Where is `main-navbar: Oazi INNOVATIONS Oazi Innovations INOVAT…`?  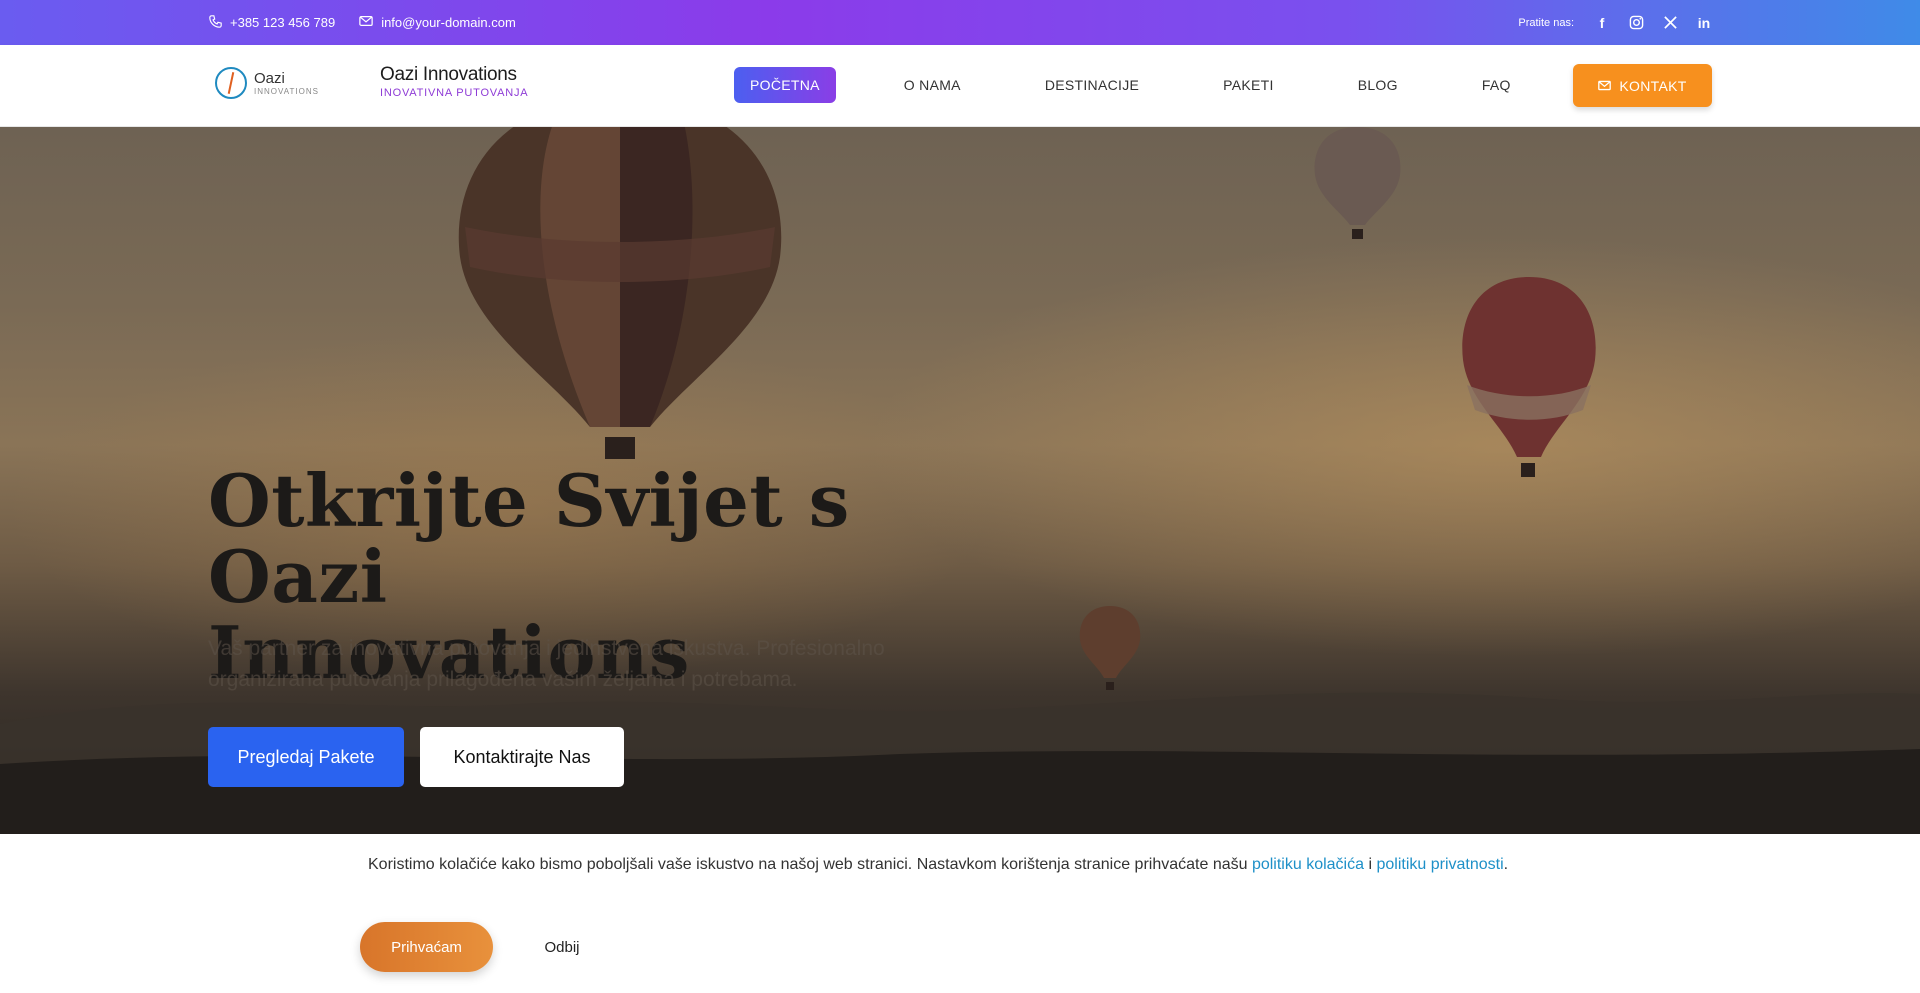
main-navbar: Oazi INNOVATIONS Oazi Innovations INOVAT… is located at coordinates (960, 86).